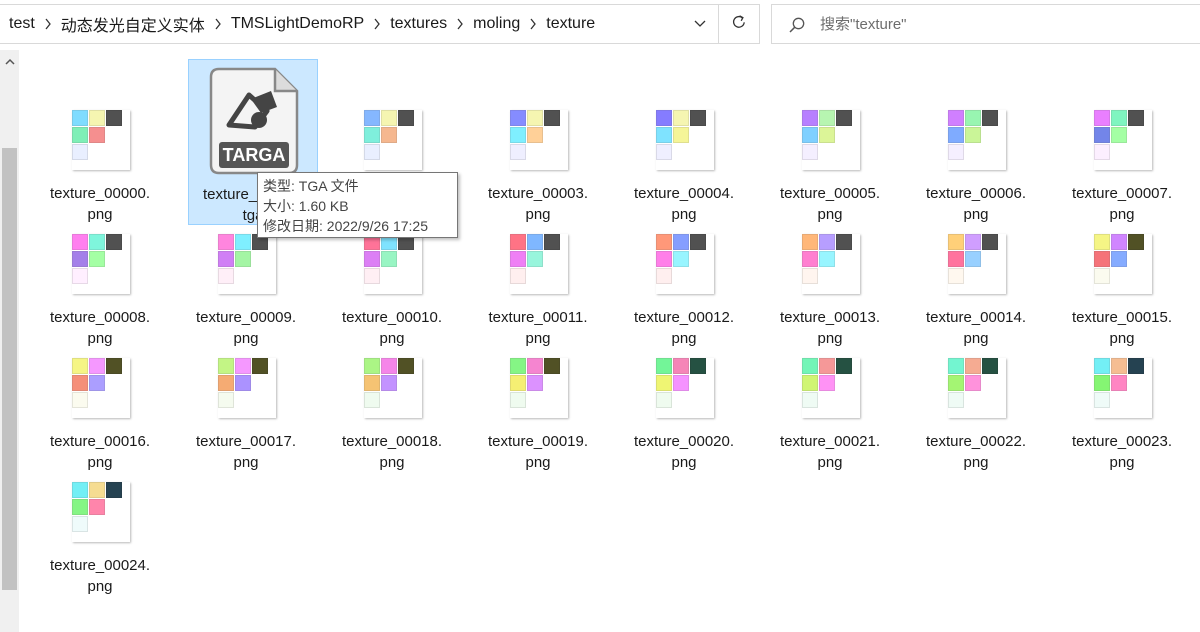  What do you see at coordinates (1005, 24) in the screenshot?
I see `search-input` at bounding box center [1005, 24].